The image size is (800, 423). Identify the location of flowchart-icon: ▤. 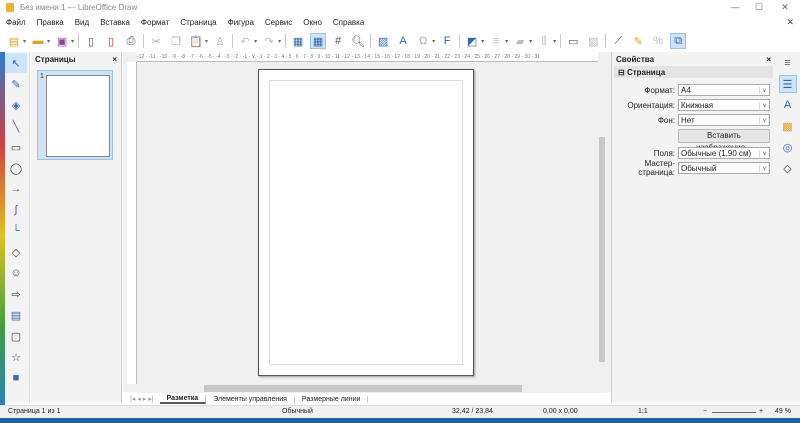
(16, 315).